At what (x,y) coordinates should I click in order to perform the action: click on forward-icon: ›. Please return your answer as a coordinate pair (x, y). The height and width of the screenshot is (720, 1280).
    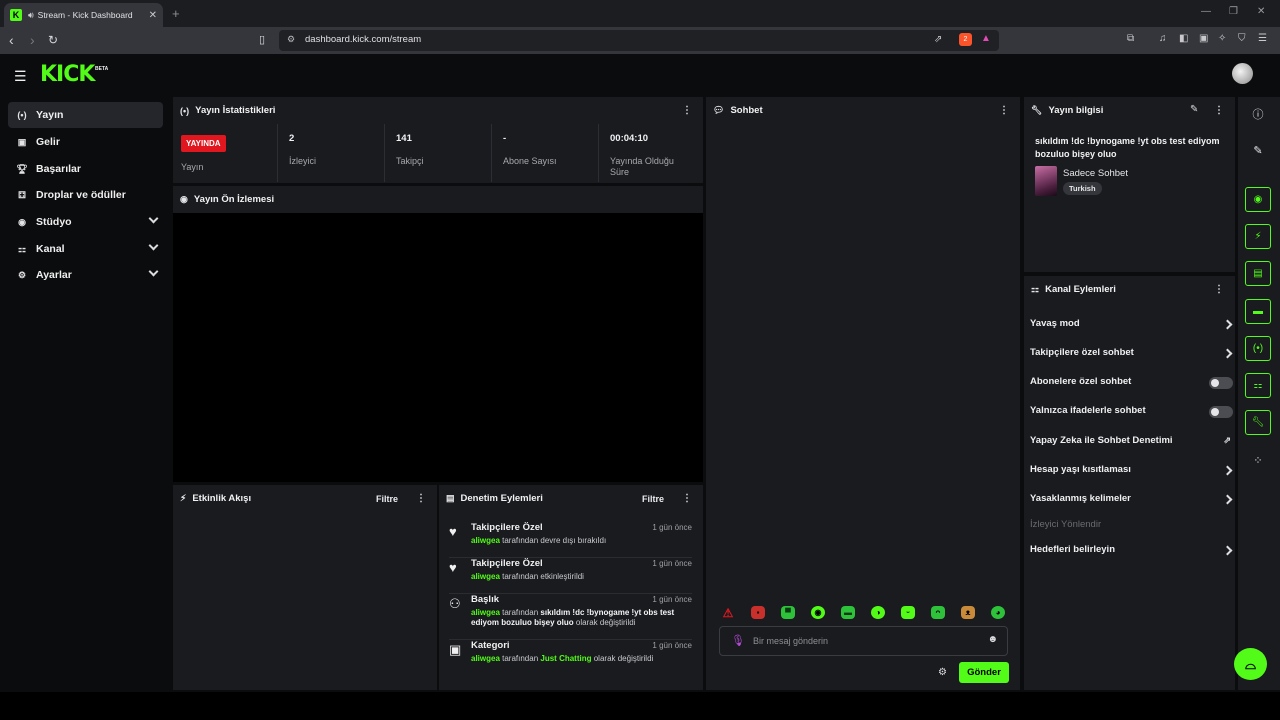
    Looking at the image, I should click on (32, 40).